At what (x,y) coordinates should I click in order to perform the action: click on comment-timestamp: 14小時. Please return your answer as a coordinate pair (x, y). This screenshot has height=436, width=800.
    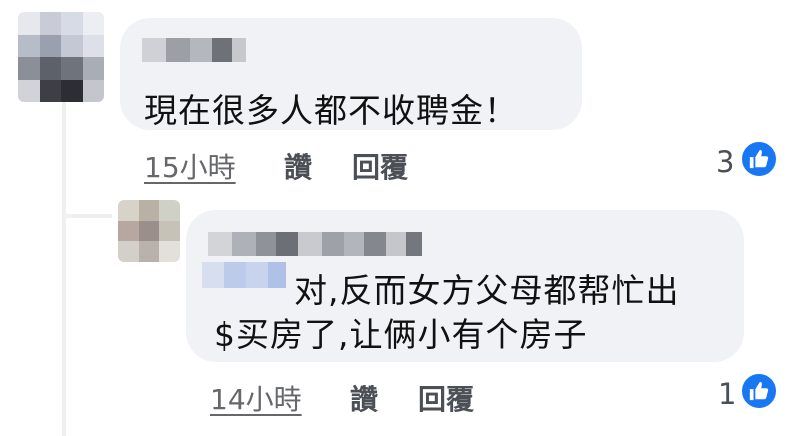
    Looking at the image, I should click on (256, 398).